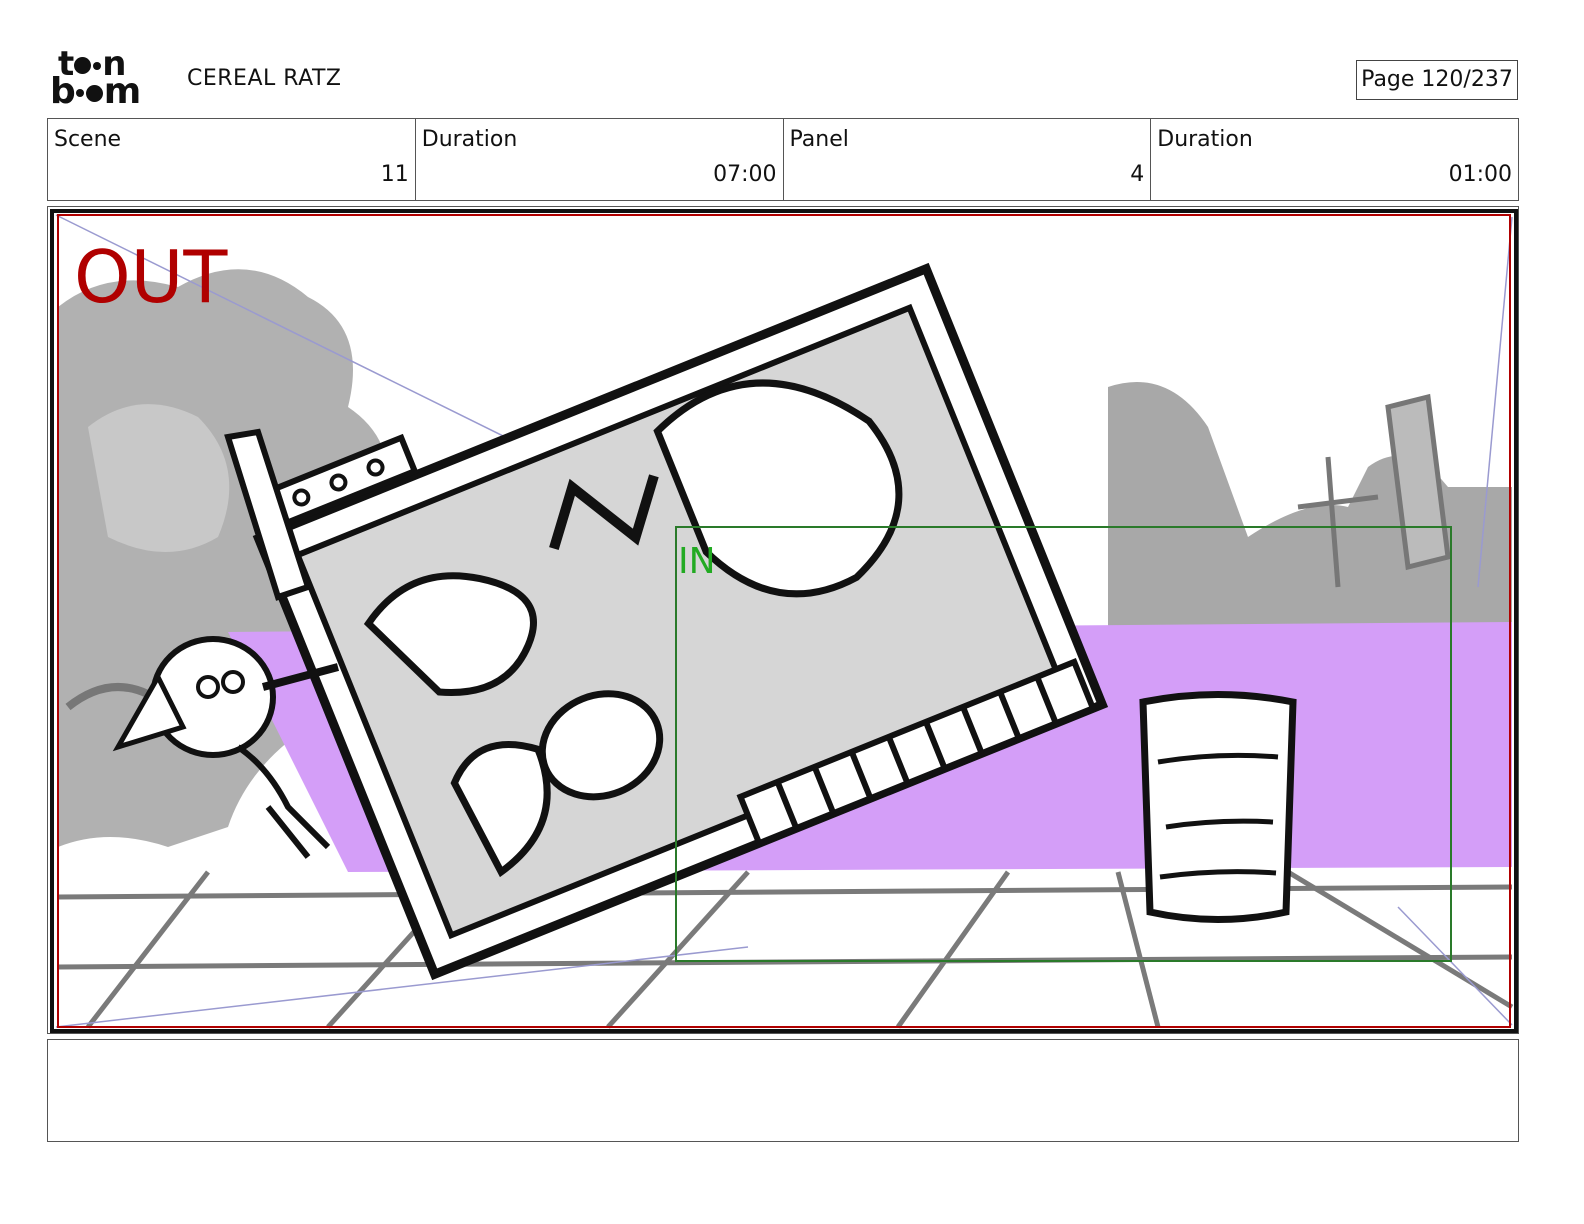 The image size is (1584, 1224). What do you see at coordinates (1334, 159) in the screenshot?
I see `panel-duration-cell: Duration 01:00` at bounding box center [1334, 159].